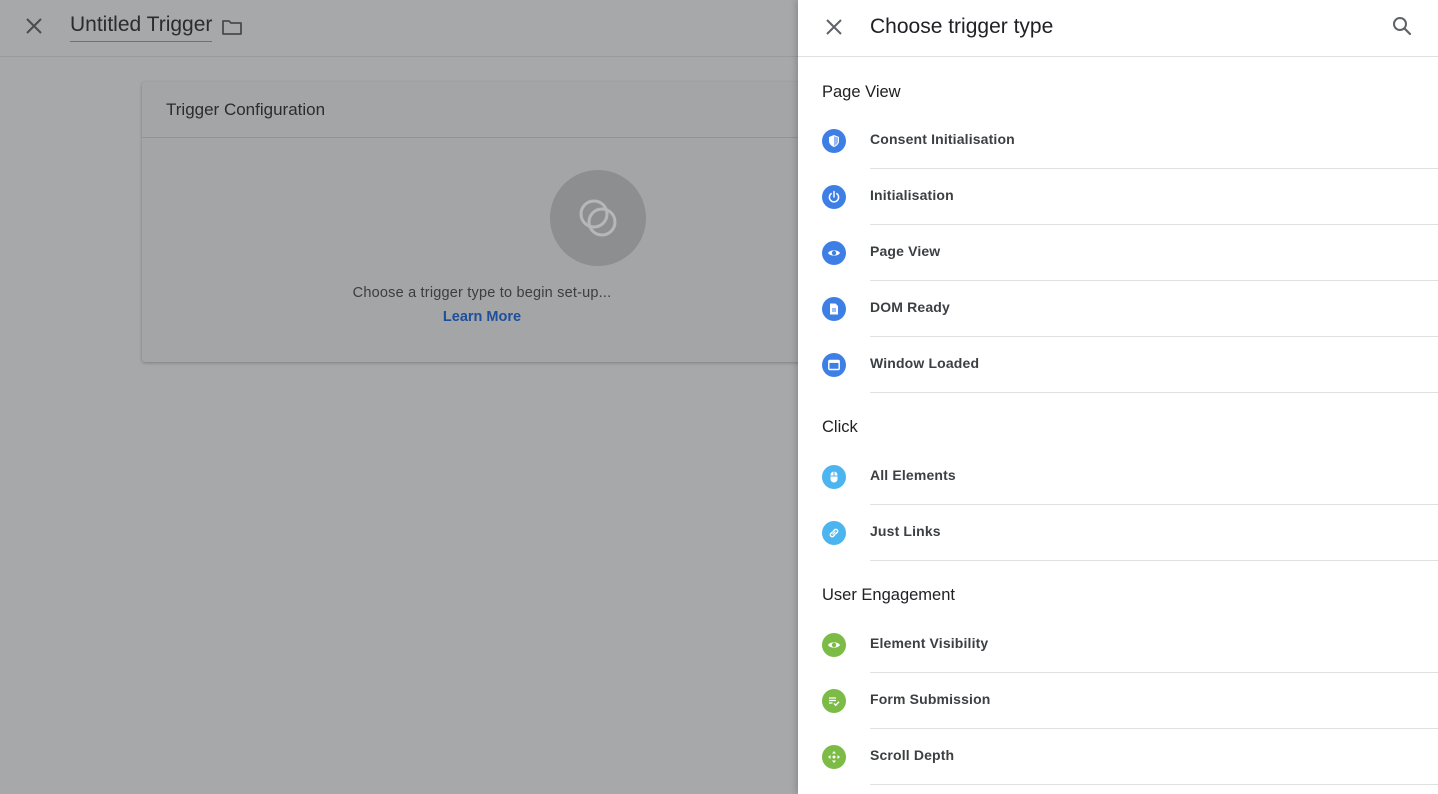 The height and width of the screenshot is (794, 1438). What do you see at coordinates (888, 595) in the screenshot?
I see `section-title-user-engagement: User Engagement` at bounding box center [888, 595].